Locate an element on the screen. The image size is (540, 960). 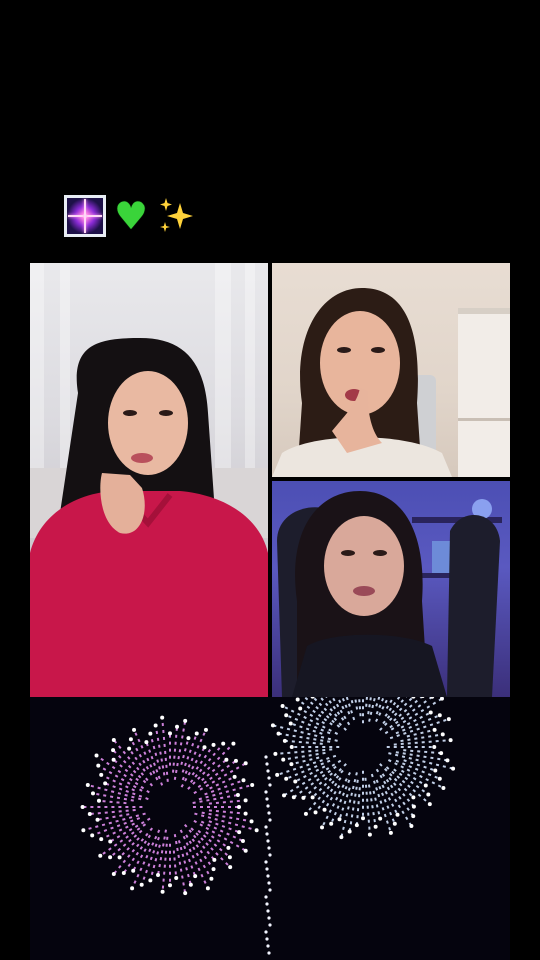
participant-top-right-frame is located at coordinates (391, 382).